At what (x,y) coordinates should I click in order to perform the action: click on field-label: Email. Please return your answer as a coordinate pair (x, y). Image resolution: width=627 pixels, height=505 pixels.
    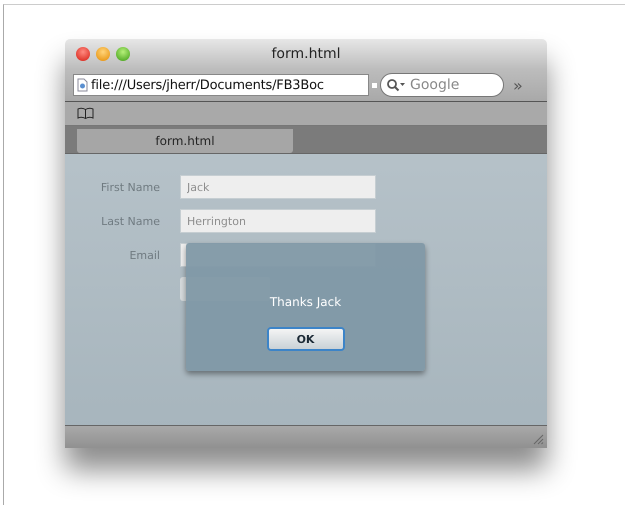
    Looking at the image, I should click on (144, 255).